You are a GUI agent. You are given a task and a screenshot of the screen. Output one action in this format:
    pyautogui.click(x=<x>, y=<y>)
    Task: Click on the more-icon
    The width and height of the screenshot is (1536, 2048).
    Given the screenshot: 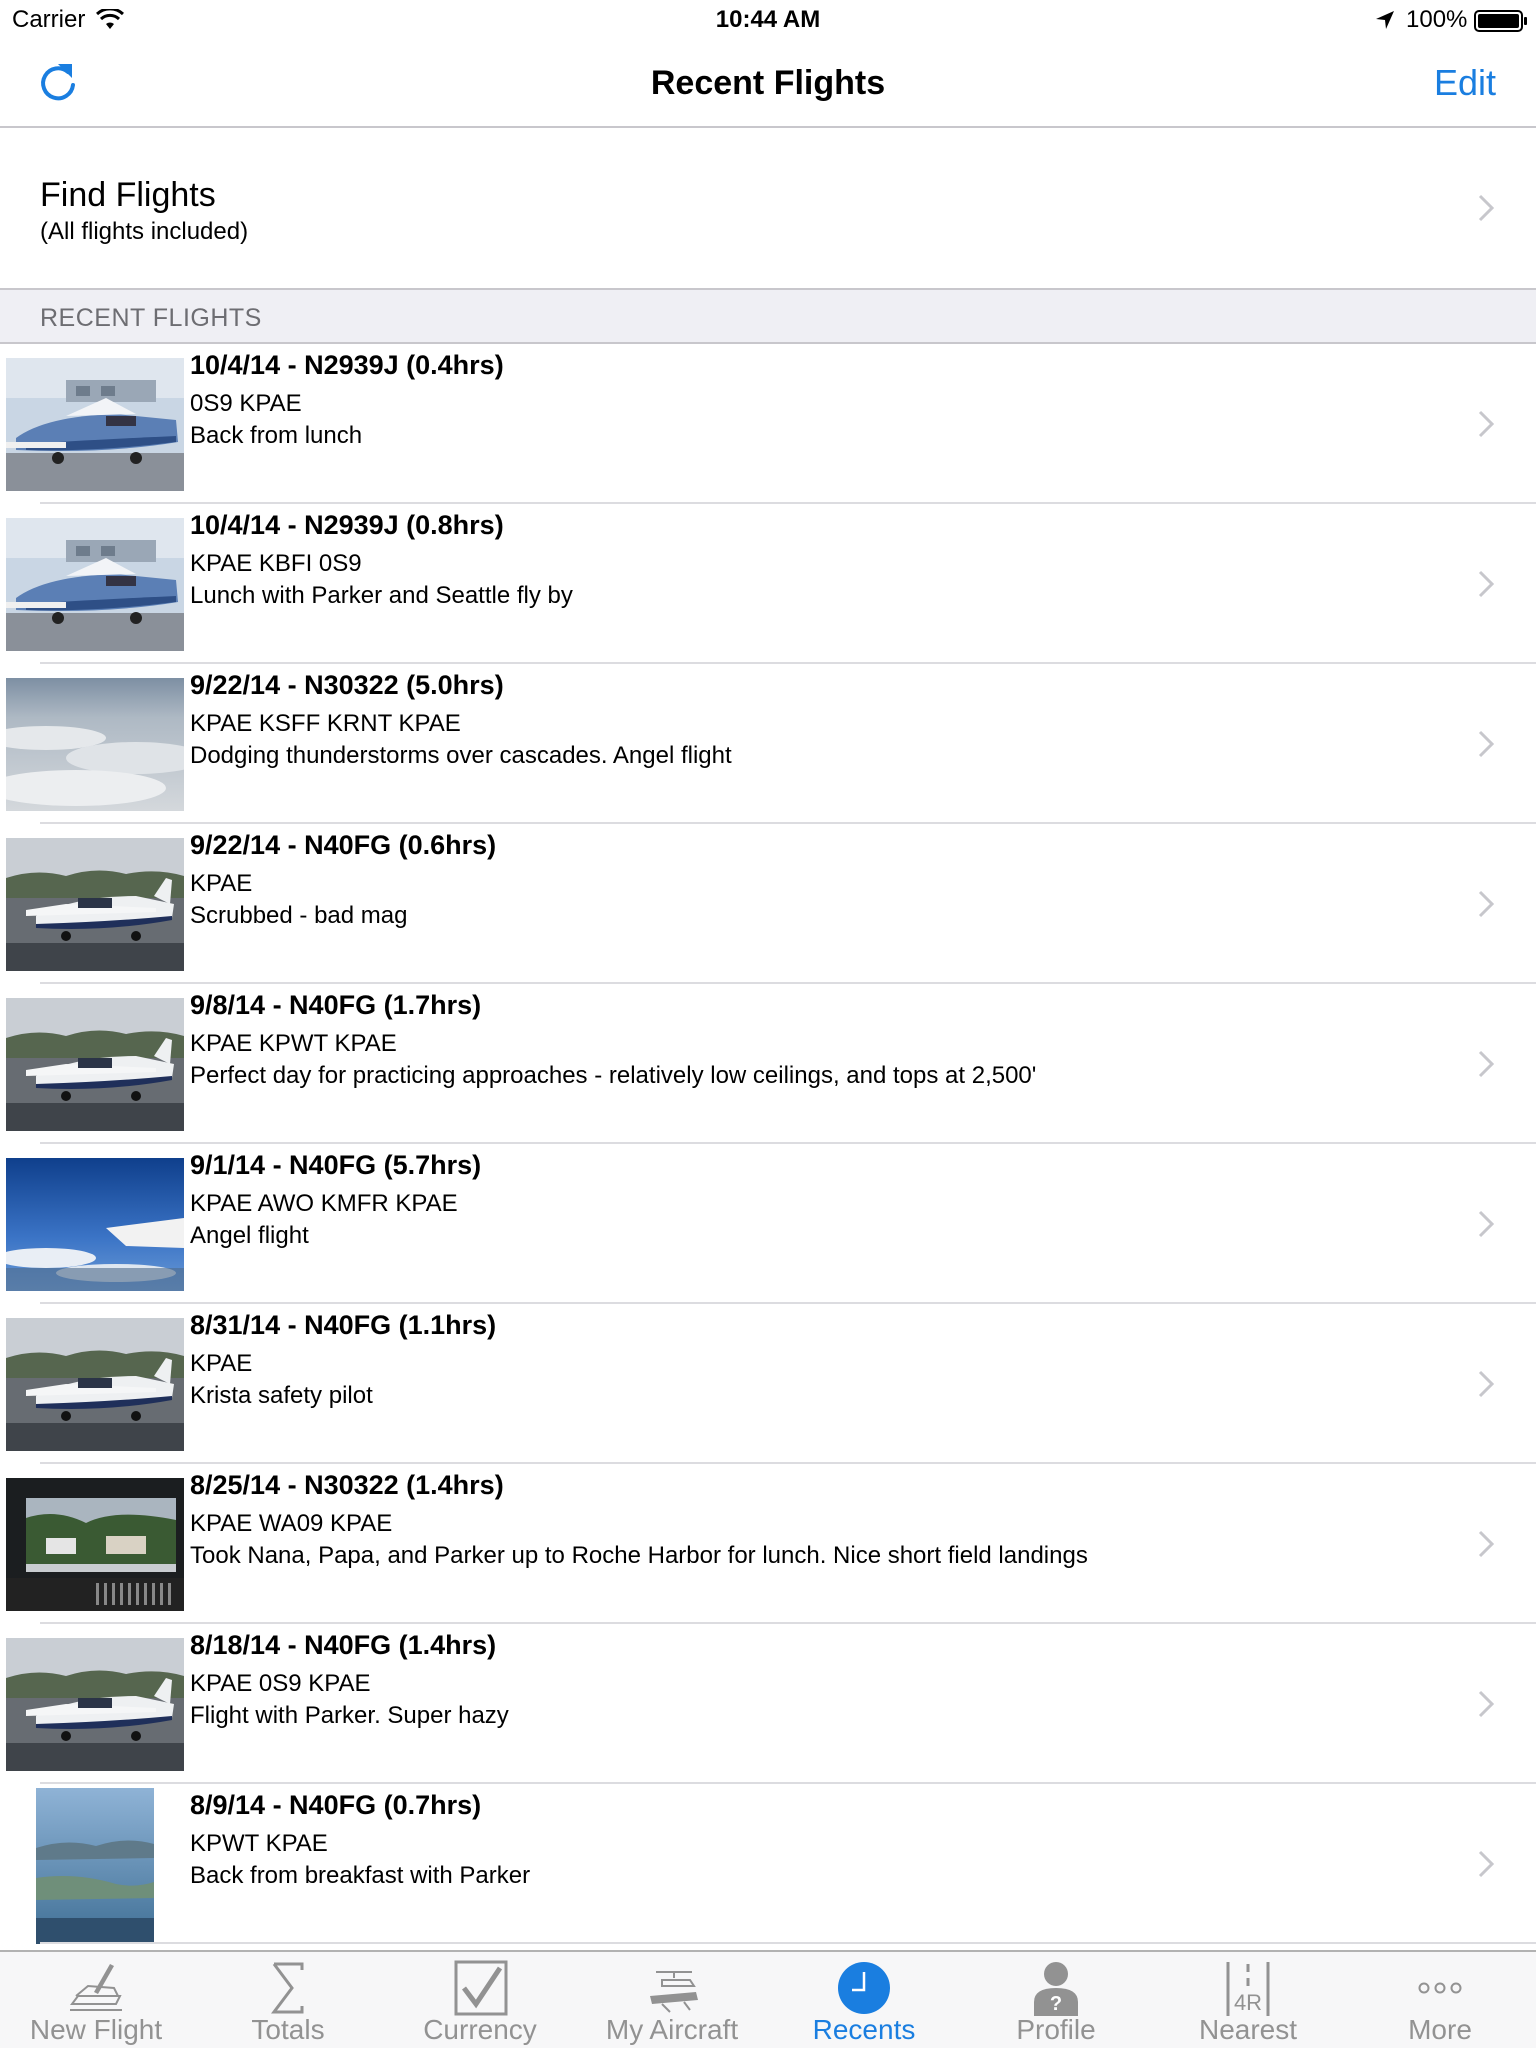 What is the action you would take?
    pyautogui.click(x=1440, y=1988)
    